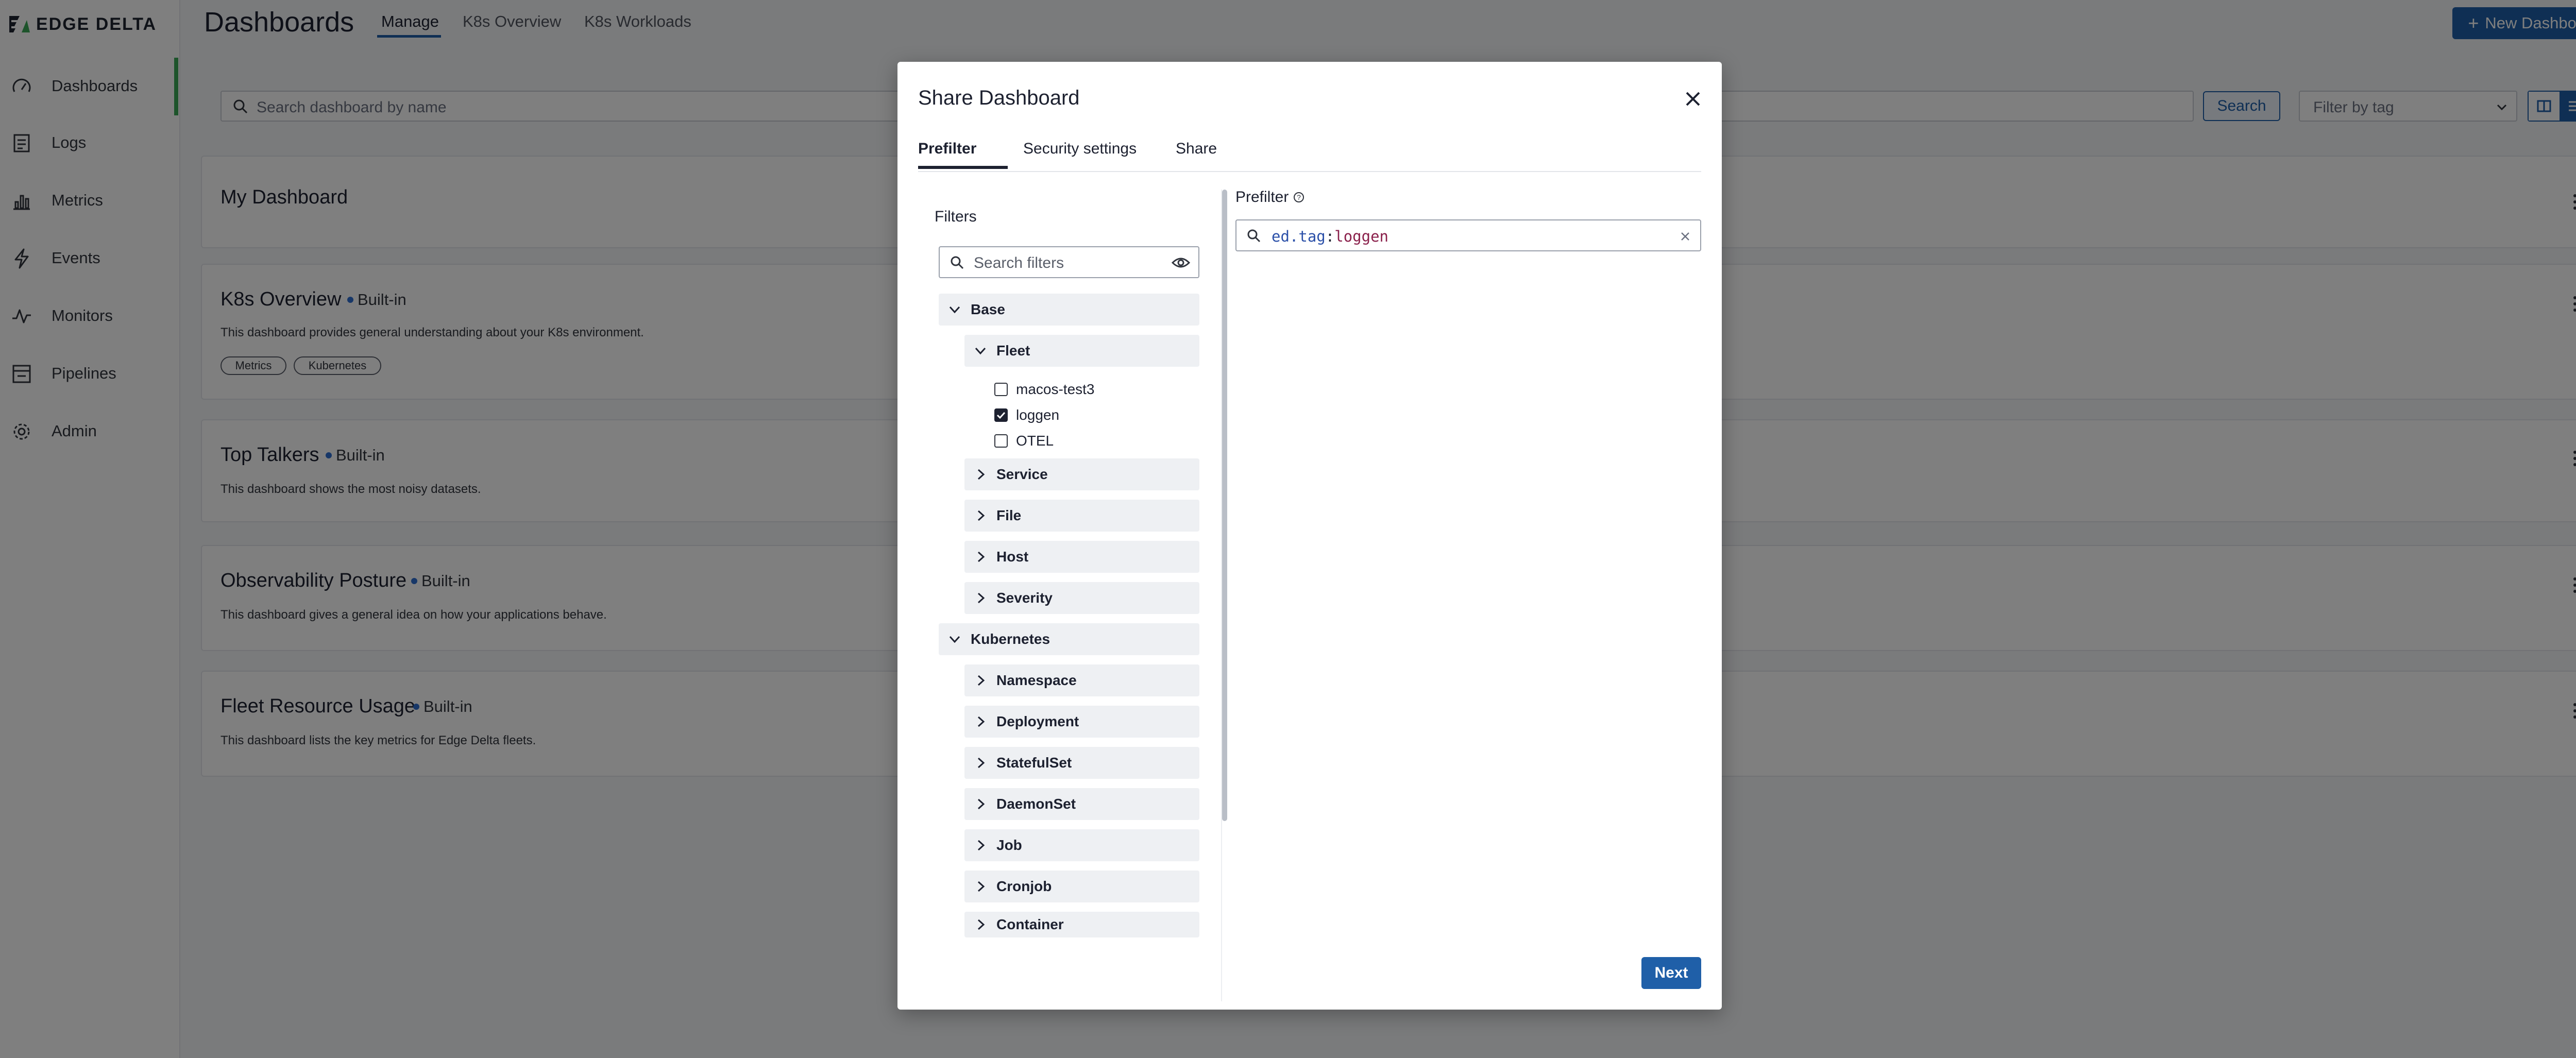  Describe the element at coordinates (1468, 235) in the screenshot. I see `prefilter-query-input: ed.tag:loggen` at that location.